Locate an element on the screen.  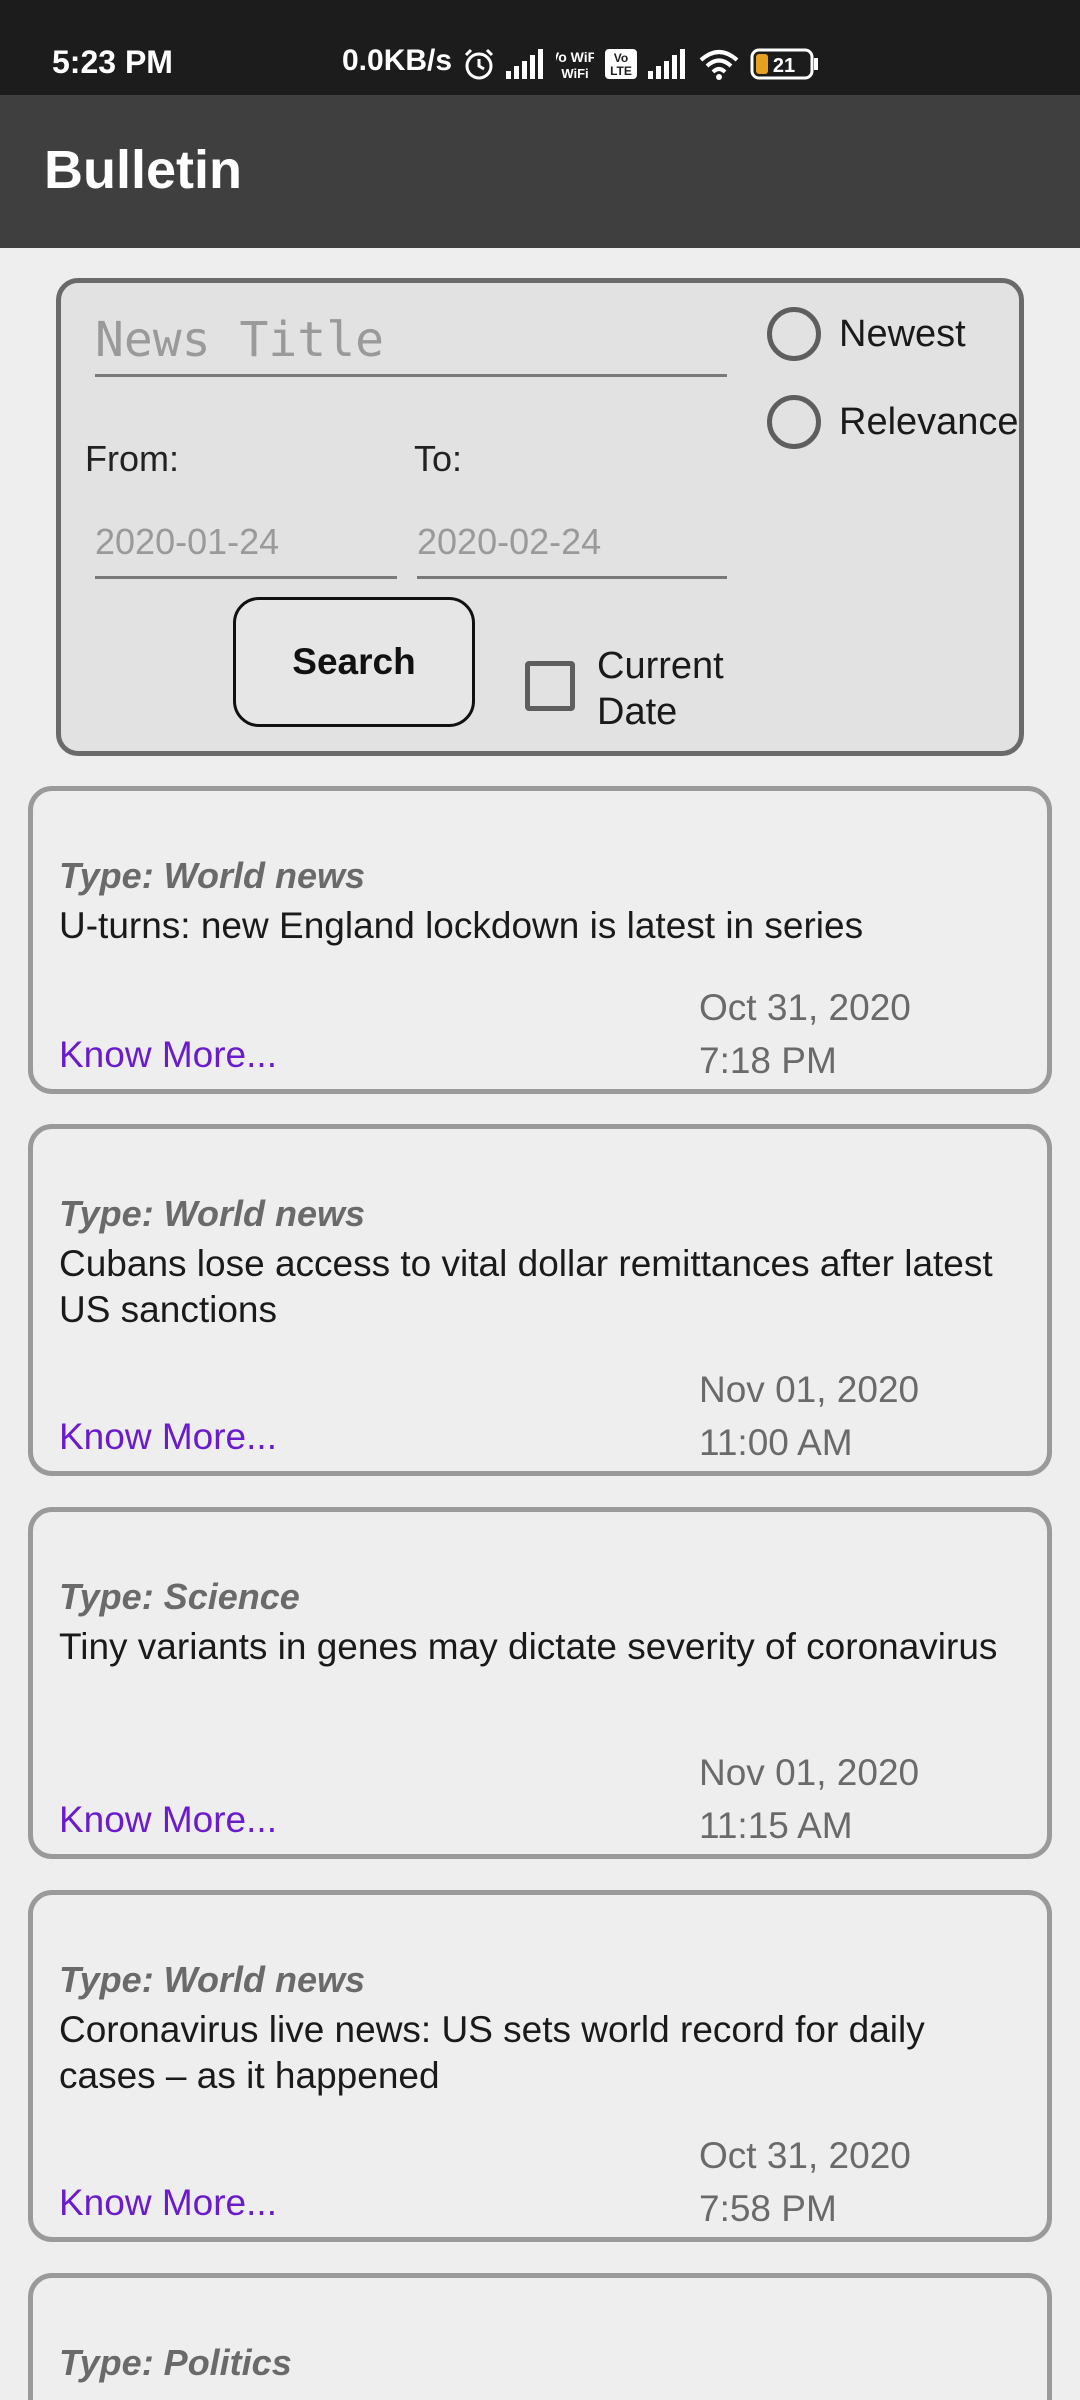
volte-icon: Vo LTE is located at coordinates (621, 64).